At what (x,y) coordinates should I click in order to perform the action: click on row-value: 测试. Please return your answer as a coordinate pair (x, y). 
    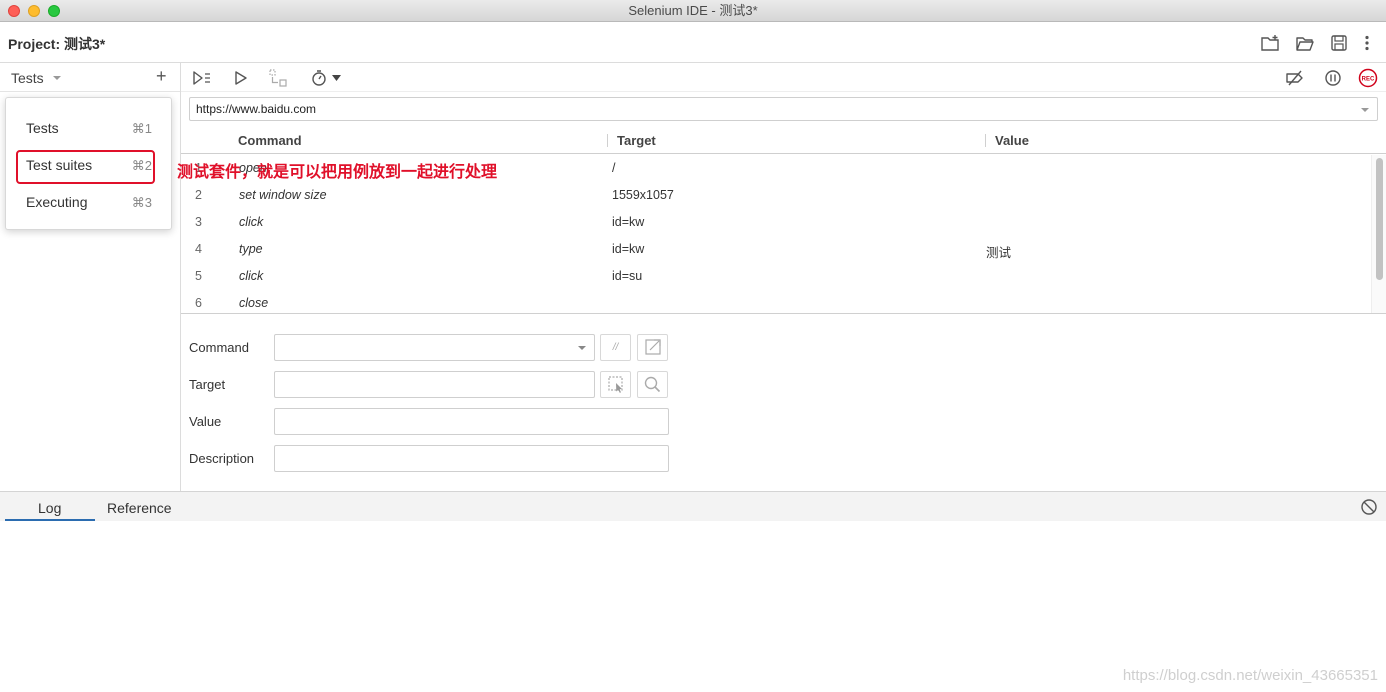
    Looking at the image, I should click on (999, 253).